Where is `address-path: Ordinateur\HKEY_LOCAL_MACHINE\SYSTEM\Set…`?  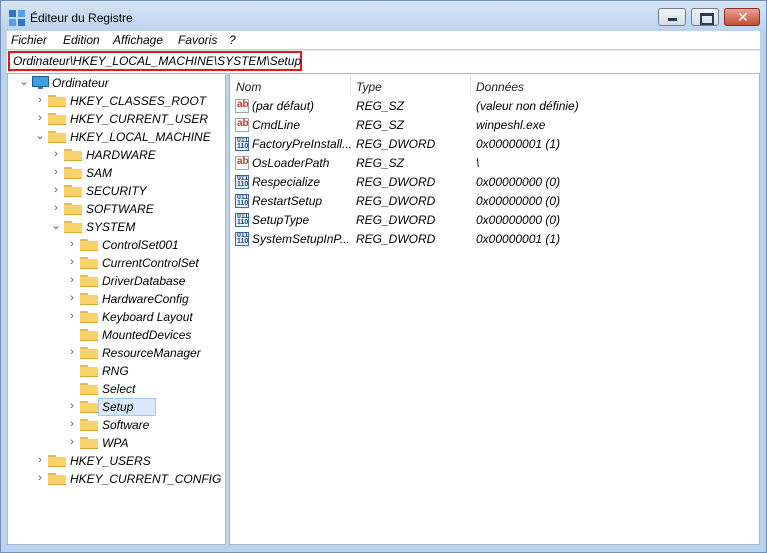 address-path: Ordinateur\HKEY_LOCAL_MACHINE\SYSTEM\Set… is located at coordinates (157, 61).